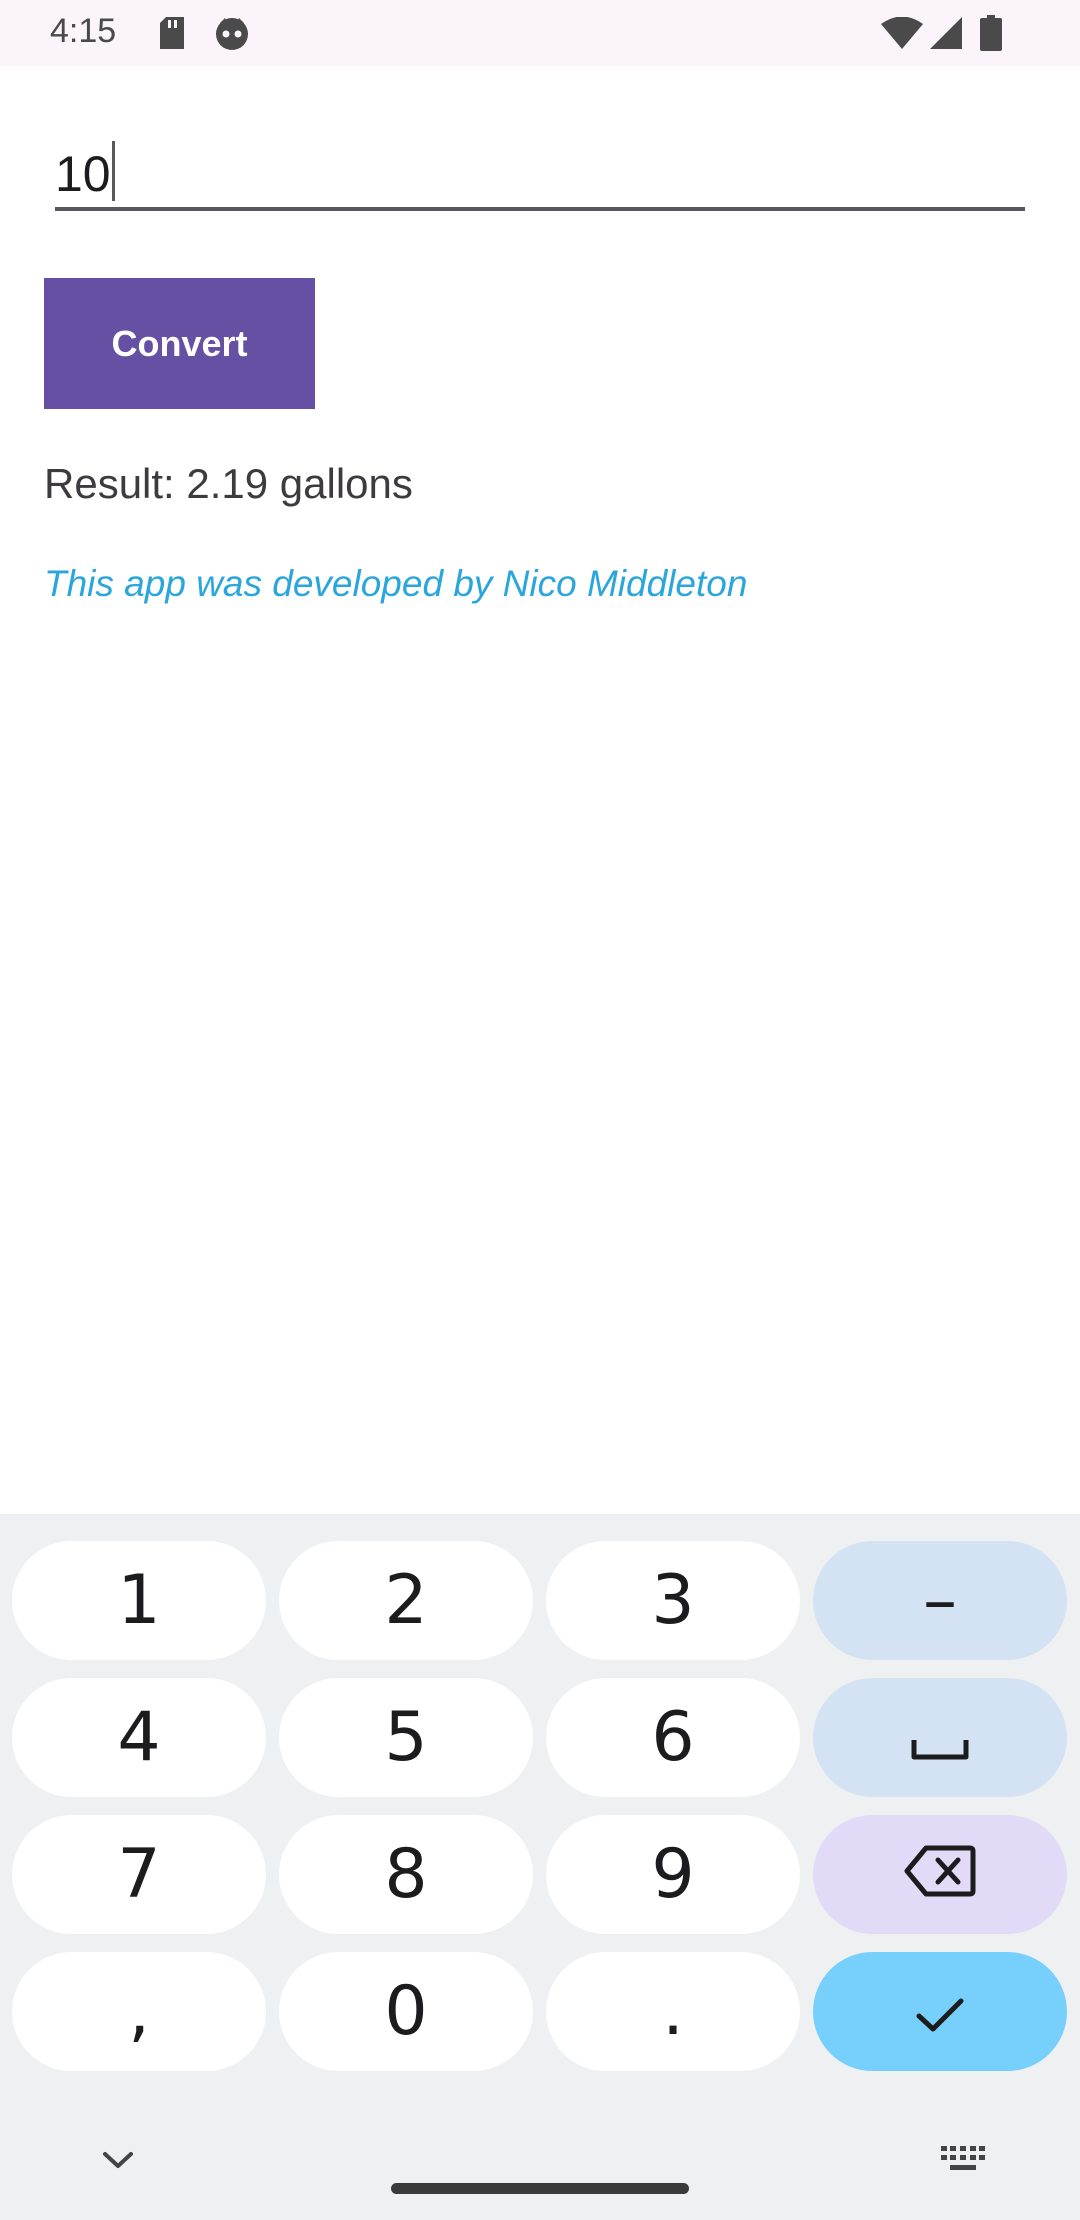 This screenshot has width=1080, height=2220. I want to click on key-1: 1, so click(139, 1600).